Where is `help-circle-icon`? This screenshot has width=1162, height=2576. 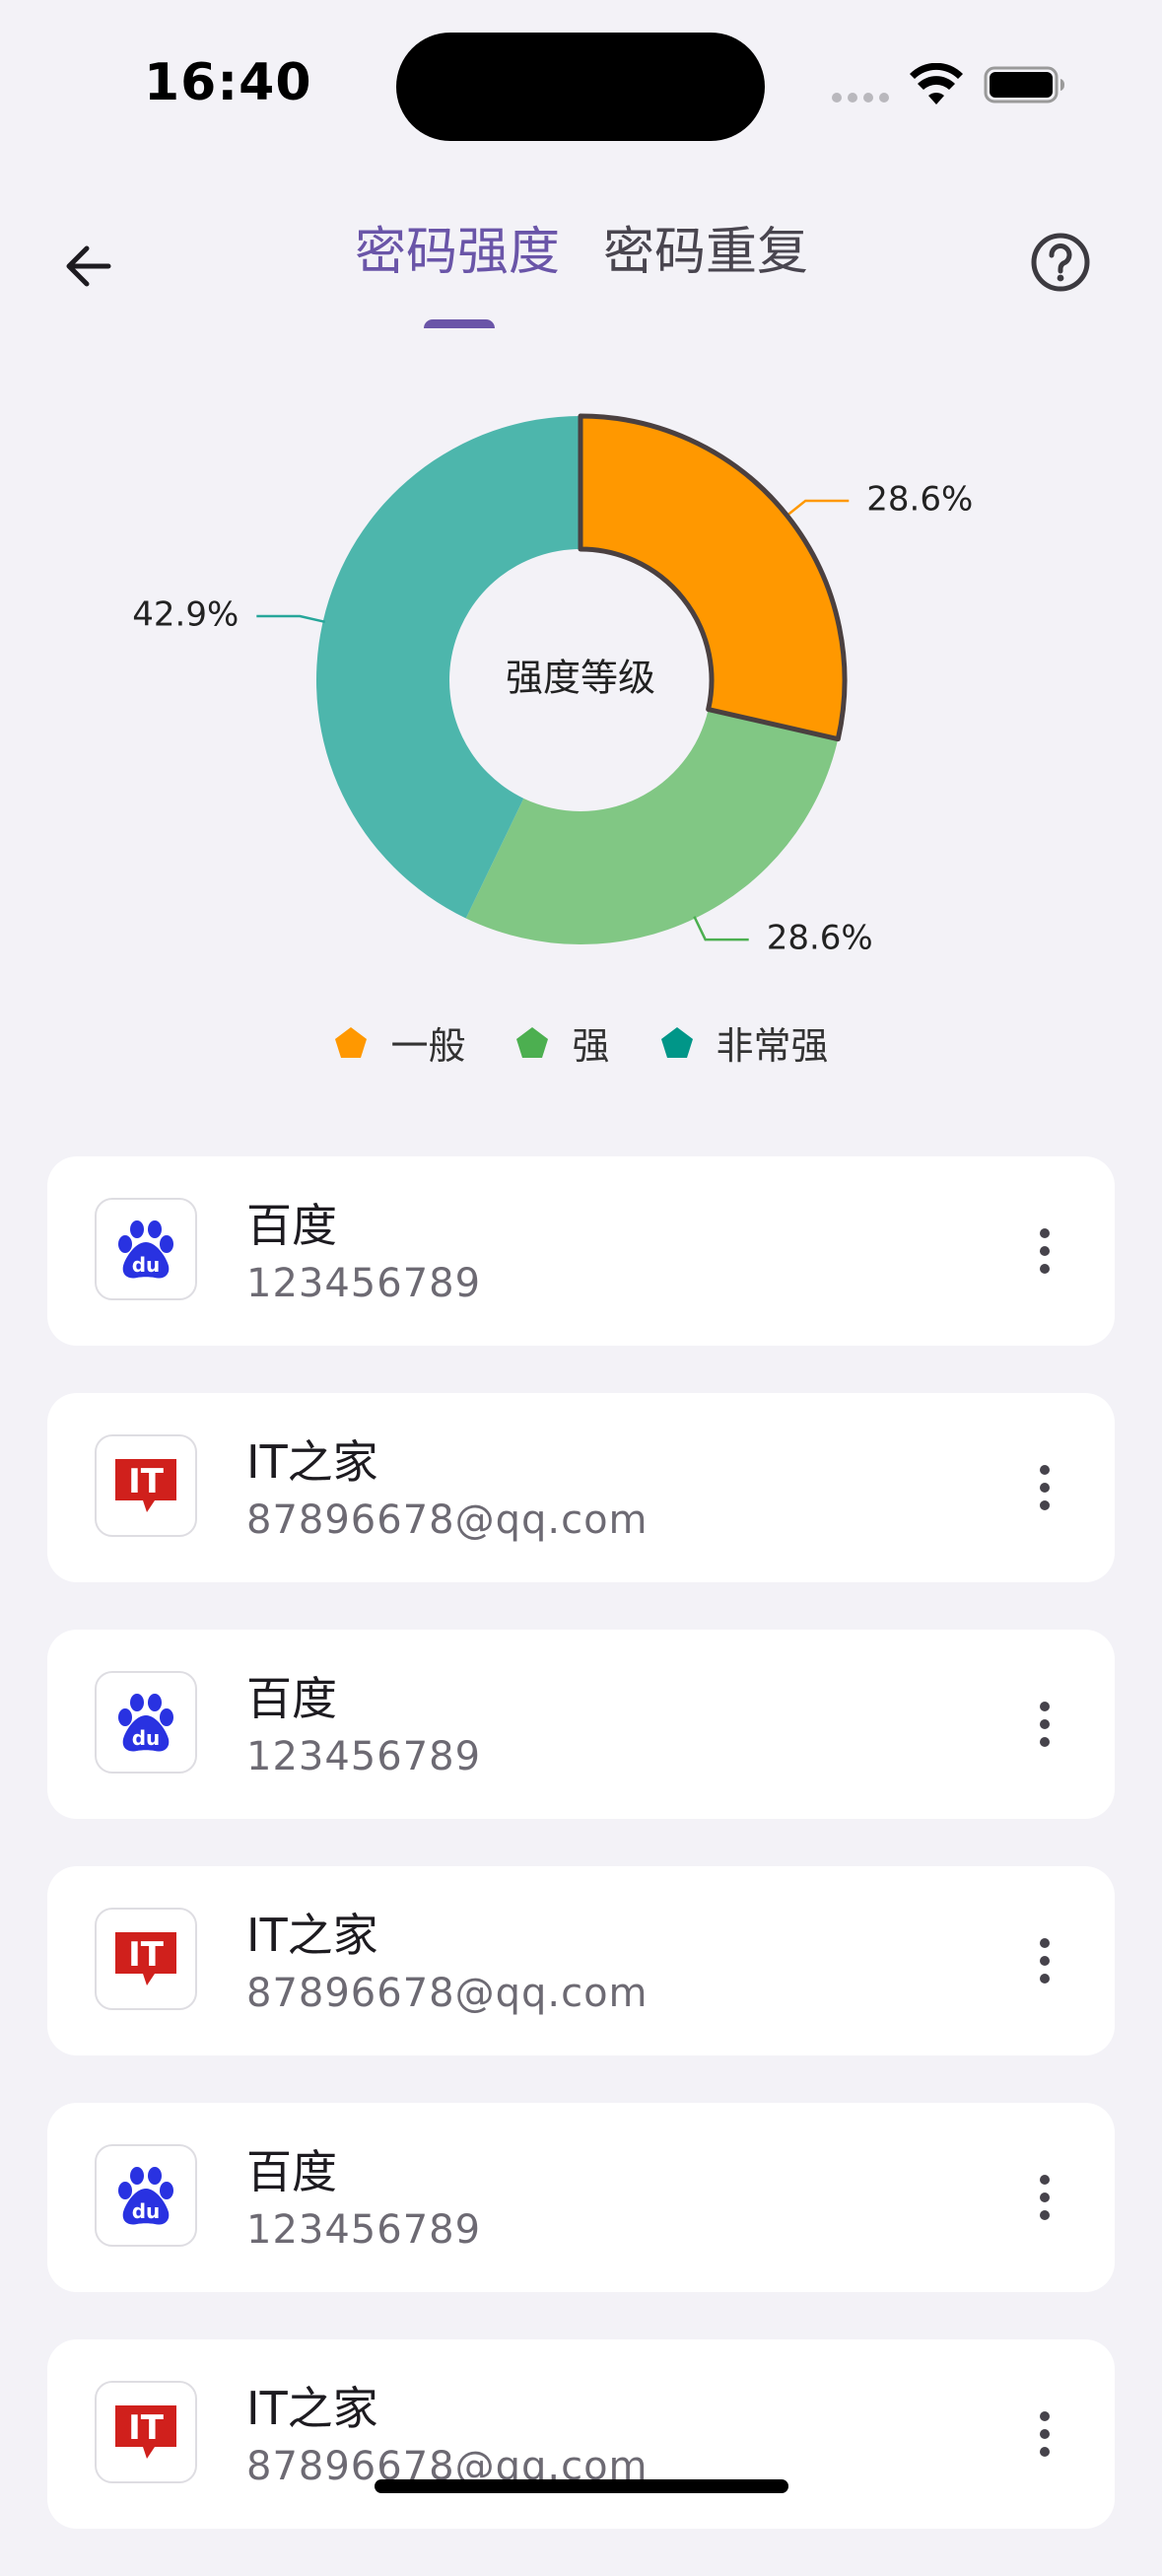
help-circle-icon is located at coordinates (1061, 262).